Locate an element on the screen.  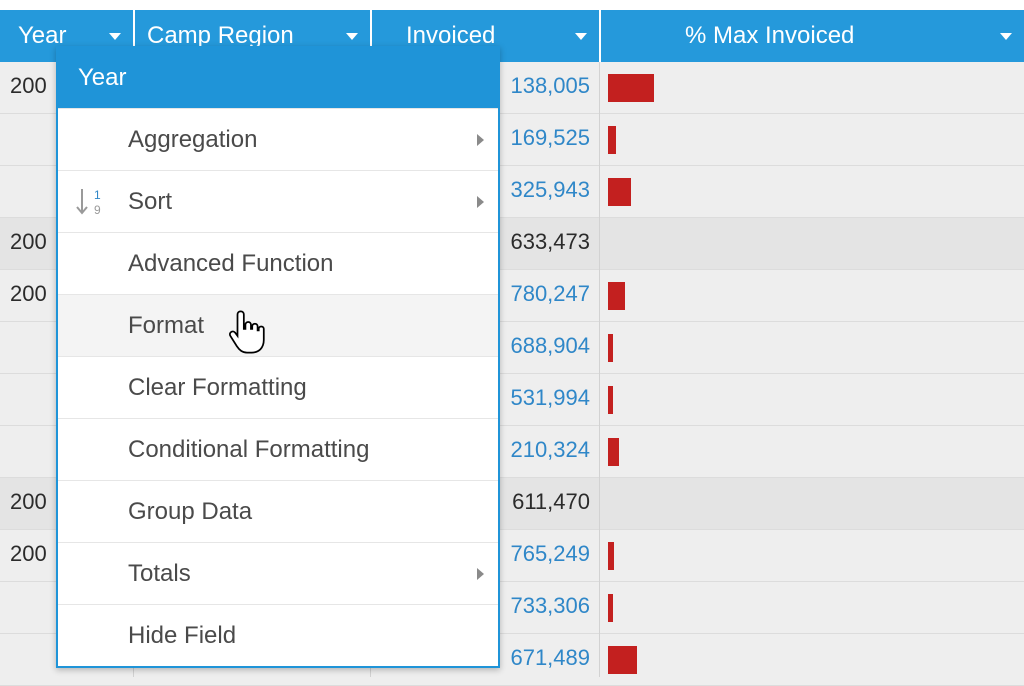
menu-item-label: Totals is located at coordinates (159, 573).